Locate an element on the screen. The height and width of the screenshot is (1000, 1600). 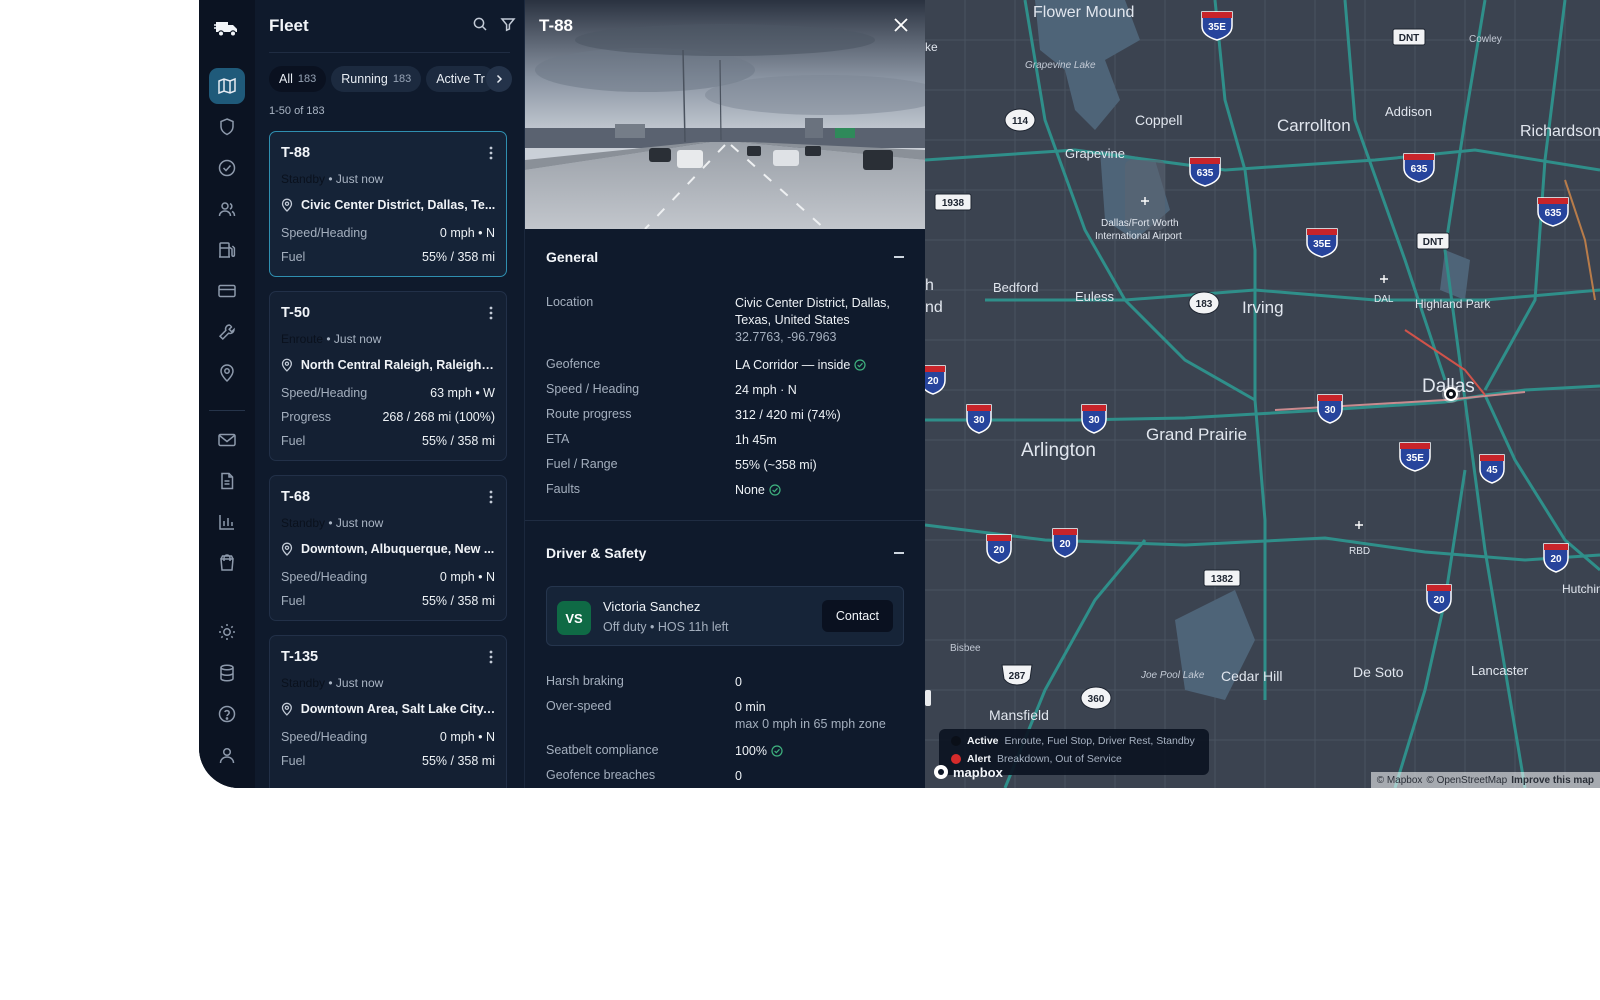
field-value: 0 min is located at coordinates (750, 707).